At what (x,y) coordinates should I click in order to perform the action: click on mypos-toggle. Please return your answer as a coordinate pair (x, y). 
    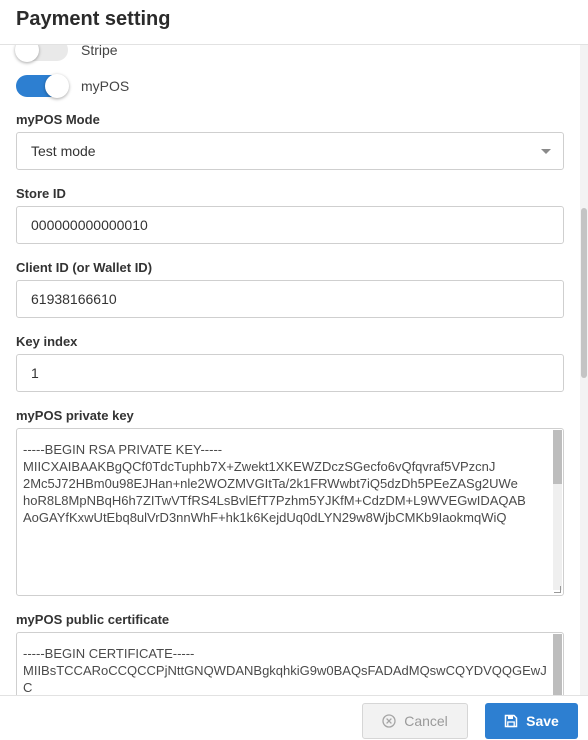
    Looking at the image, I should click on (42, 86).